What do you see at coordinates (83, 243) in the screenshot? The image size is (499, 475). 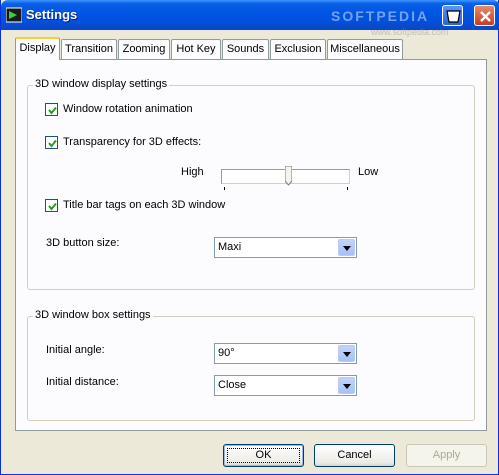 I see `button-size-label: 3D button size:` at bounding box center [83, 243].